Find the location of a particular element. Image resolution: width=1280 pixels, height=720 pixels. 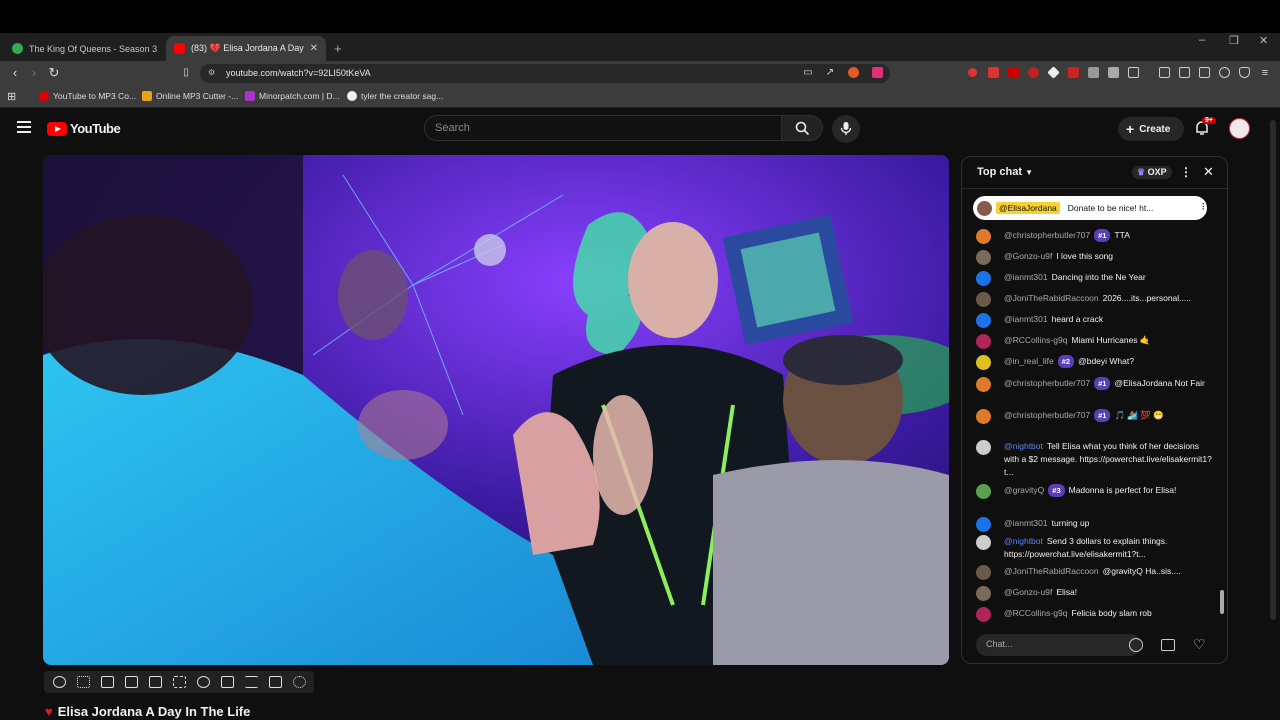

zoom-icon is located at coordinates (227, 682).